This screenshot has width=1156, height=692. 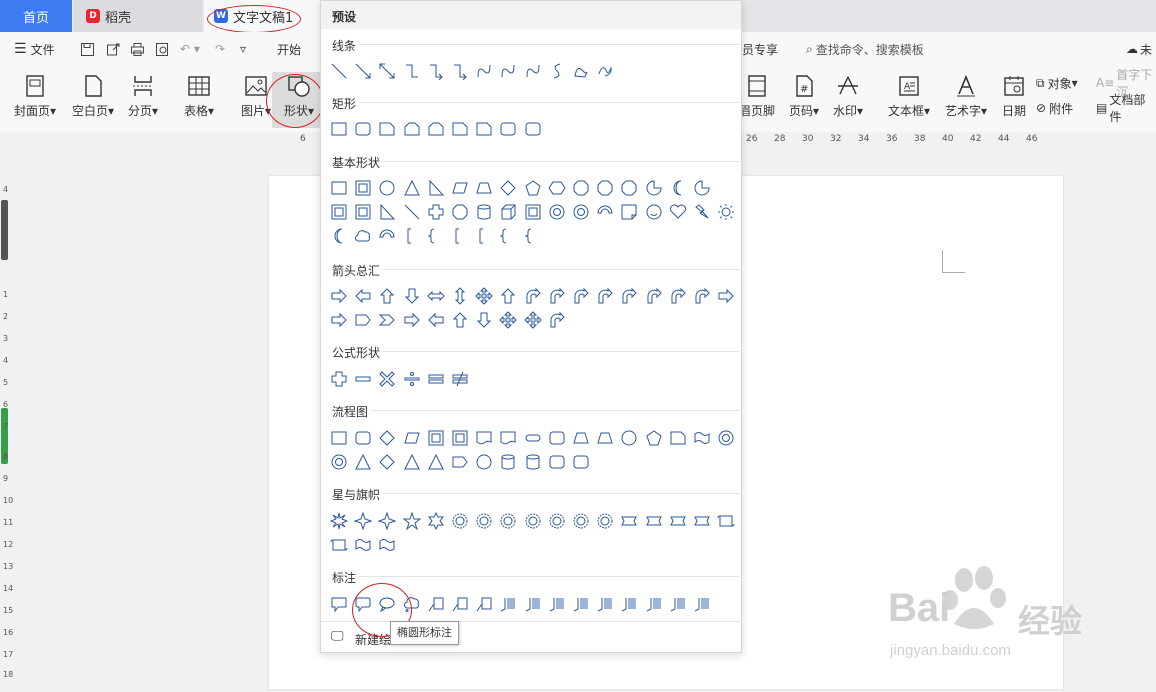 I want to click on shape-minus-icon, so click(x=363, y=379).